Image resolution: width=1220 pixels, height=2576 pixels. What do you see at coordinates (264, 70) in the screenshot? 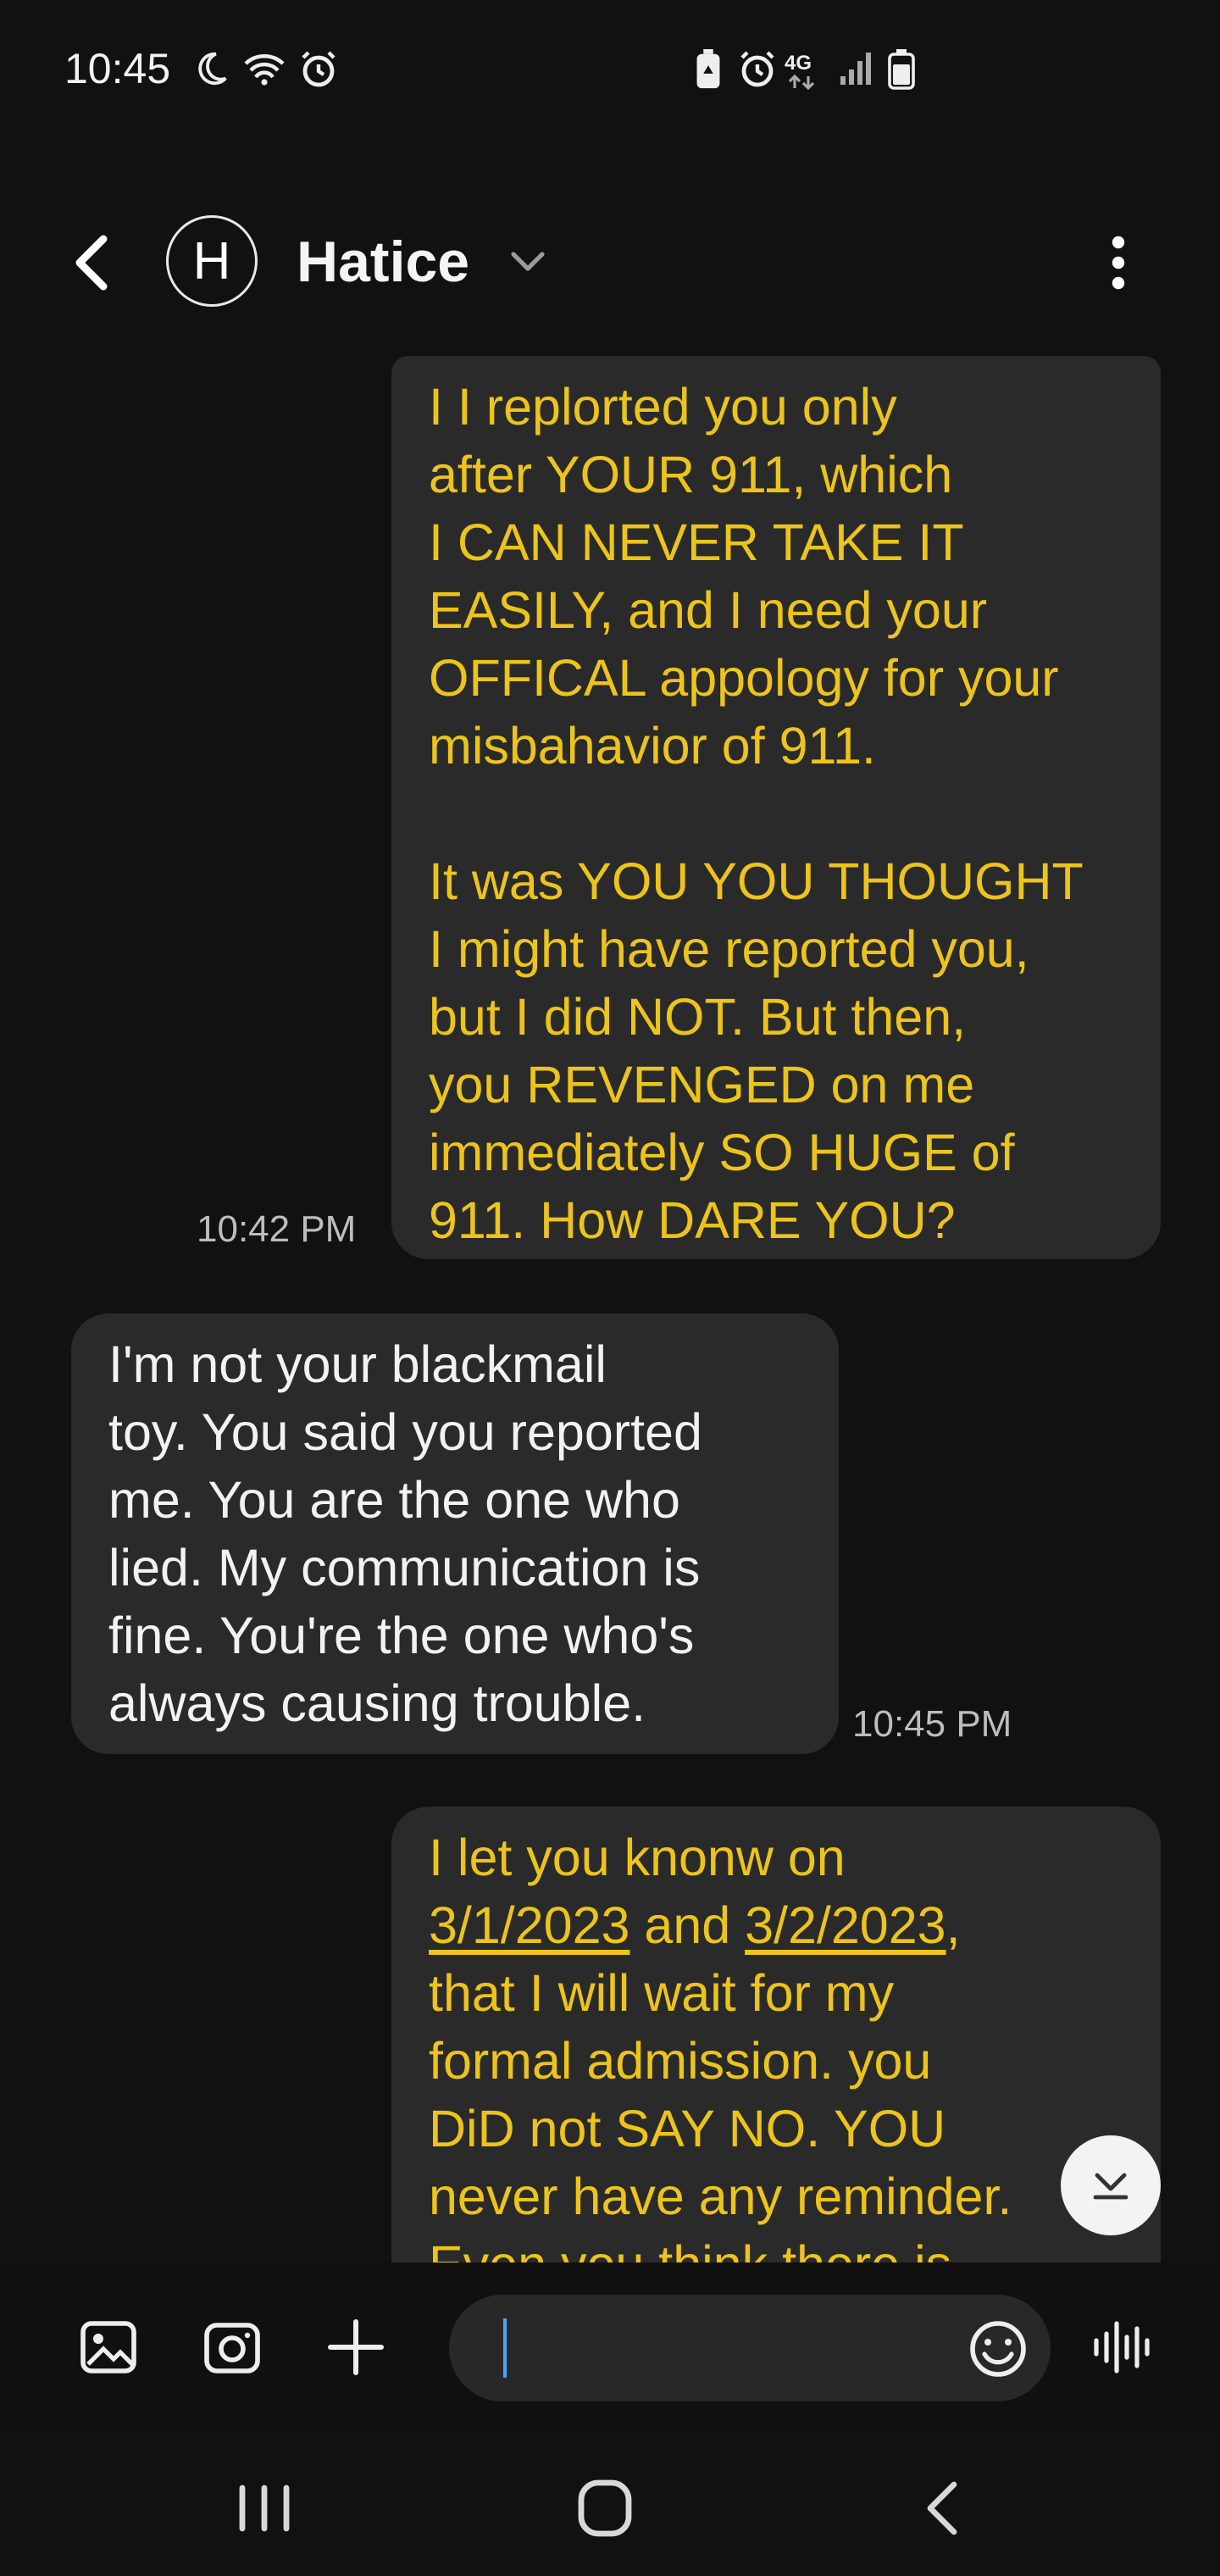
I see `wifi-icon` at bounding box center [264, 70].